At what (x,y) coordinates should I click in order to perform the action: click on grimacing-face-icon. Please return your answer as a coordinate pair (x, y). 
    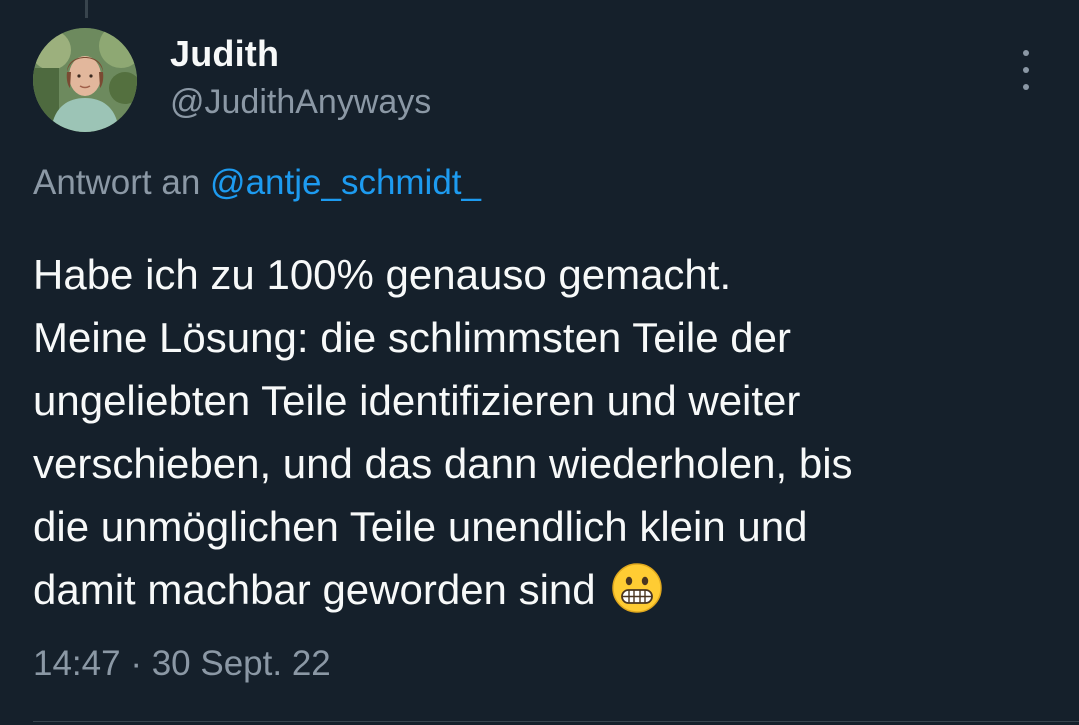
    Looking at the image, I should click on (637, 588).